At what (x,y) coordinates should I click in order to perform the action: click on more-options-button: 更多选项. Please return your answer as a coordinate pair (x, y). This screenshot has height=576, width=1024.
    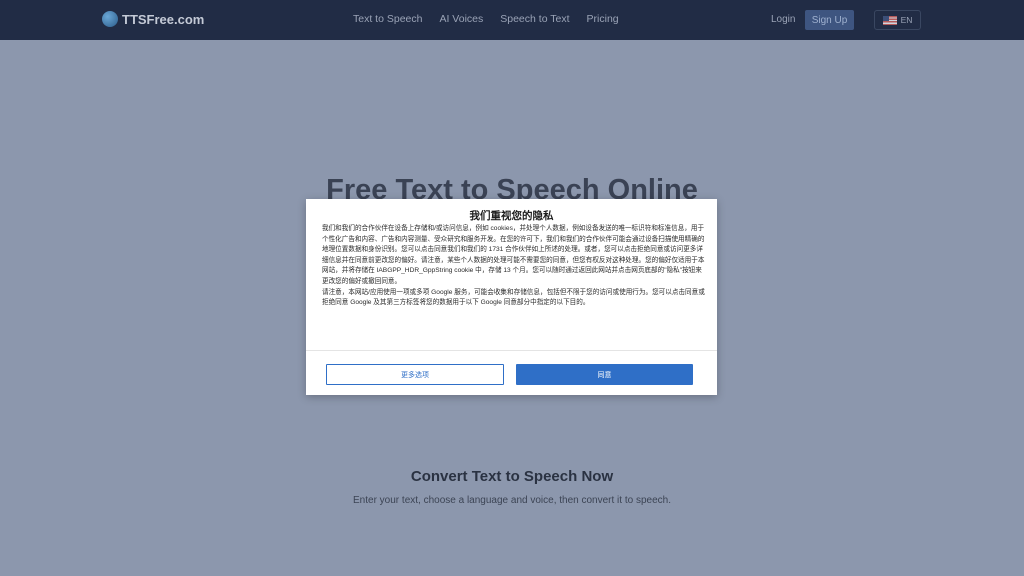
    Looking at the image, I should click on (415, 374).